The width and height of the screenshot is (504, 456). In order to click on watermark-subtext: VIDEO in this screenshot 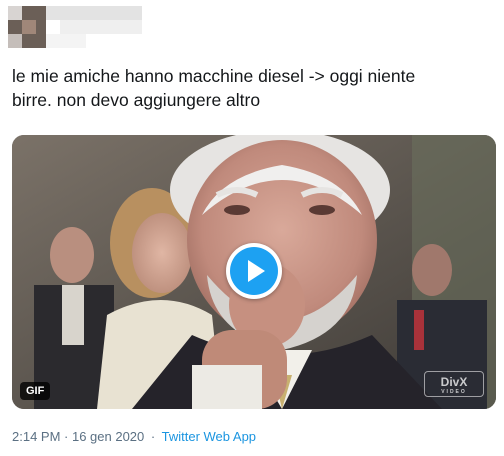, I will do `click(454, 392)`.